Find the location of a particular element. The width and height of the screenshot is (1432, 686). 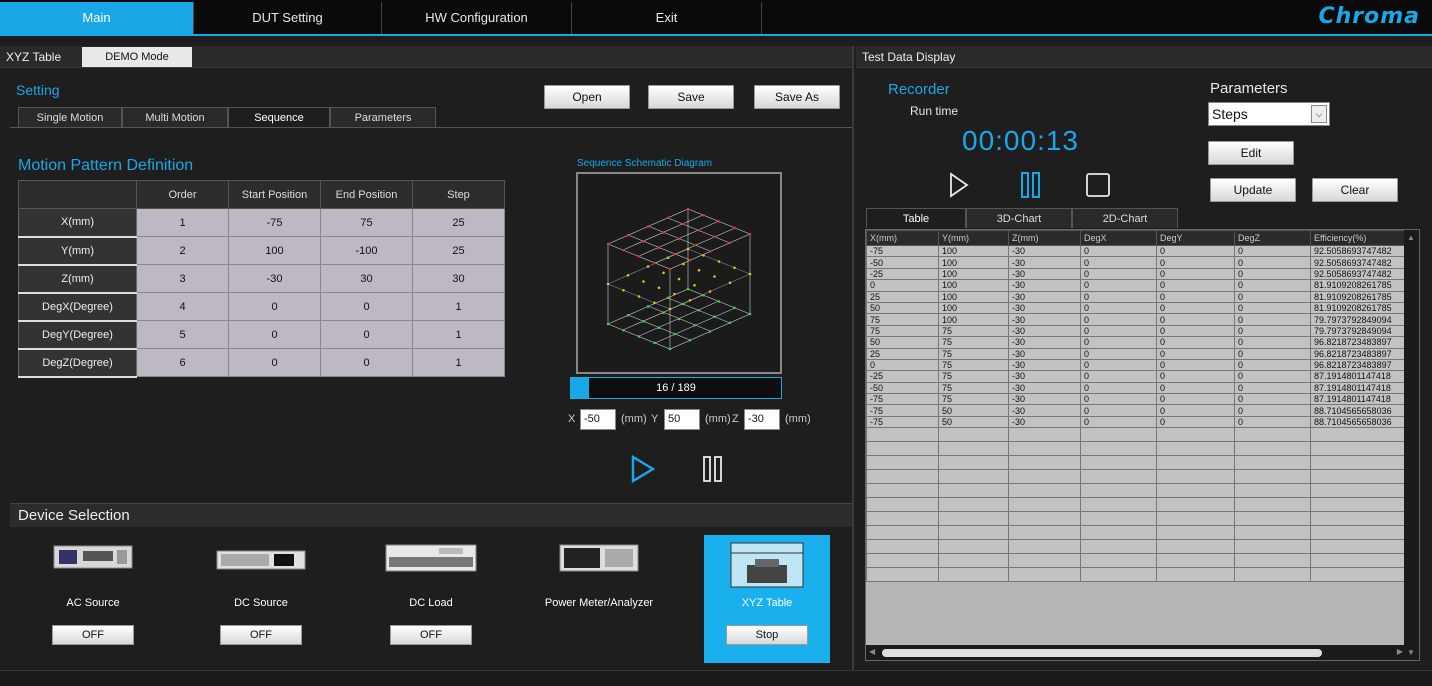

nav-tab-exit: Exit is located at coordinates (667, 18).